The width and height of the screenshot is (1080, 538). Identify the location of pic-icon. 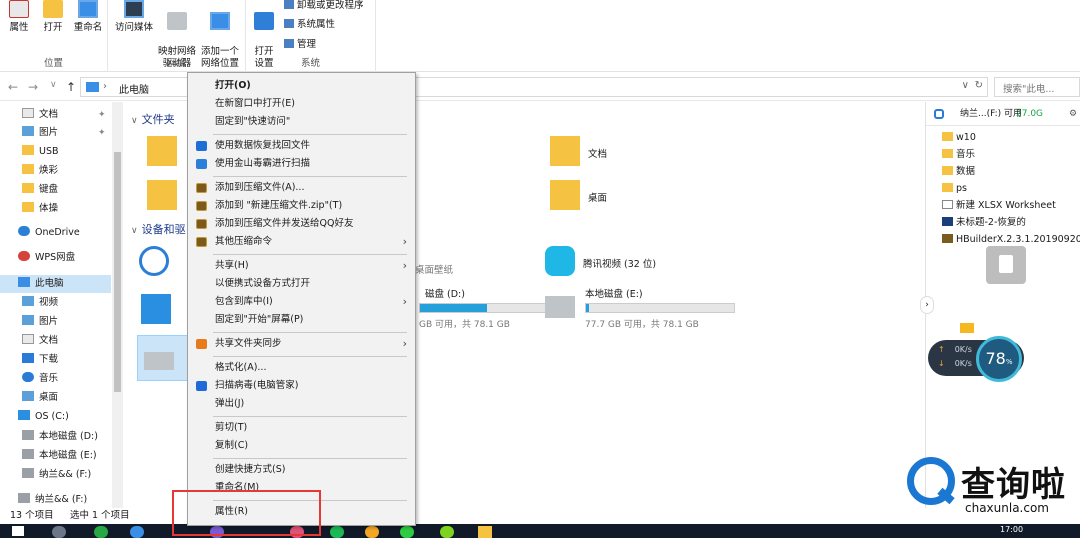
(28, 320).